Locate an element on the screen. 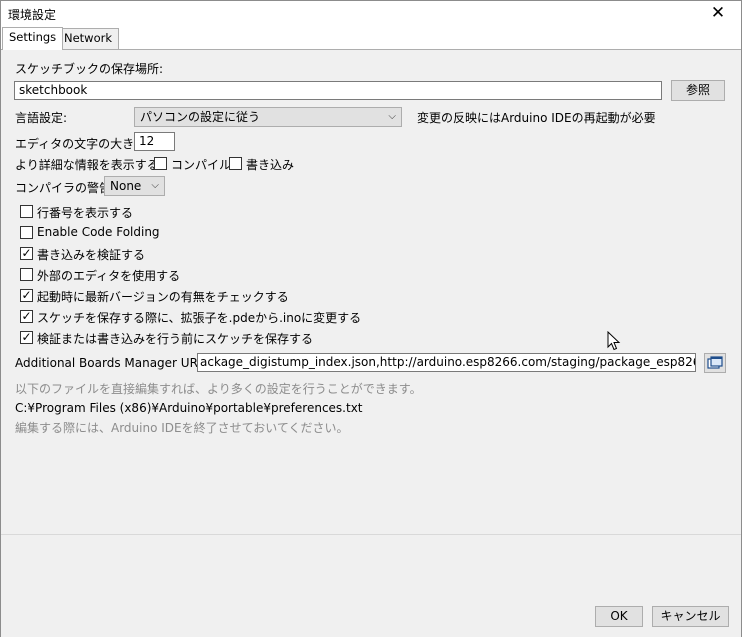  title-bar: 環境設定 ✕ is located at coordinates (371, 13).